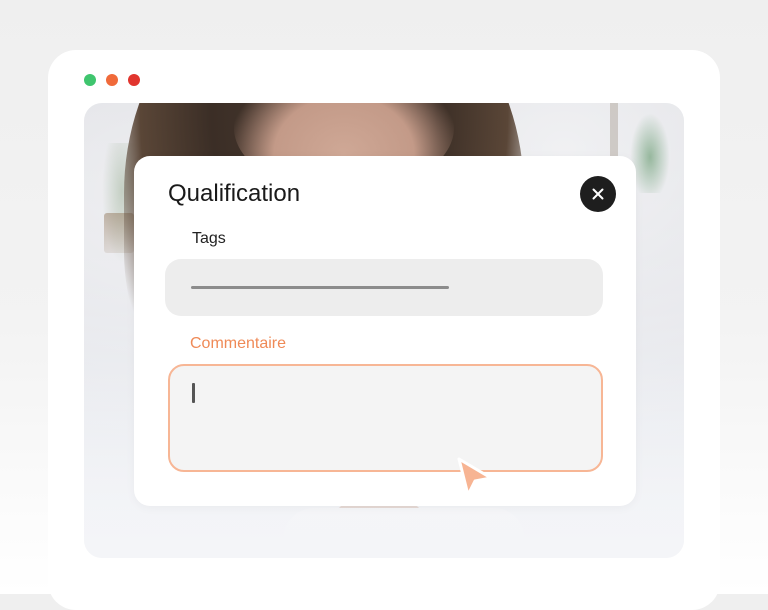 This screenshot has width=768, height=610. What do you see at coordinates (209, 238) in the screenshot?
I see `tags-label: Tags` at bounding box center [209, 238].